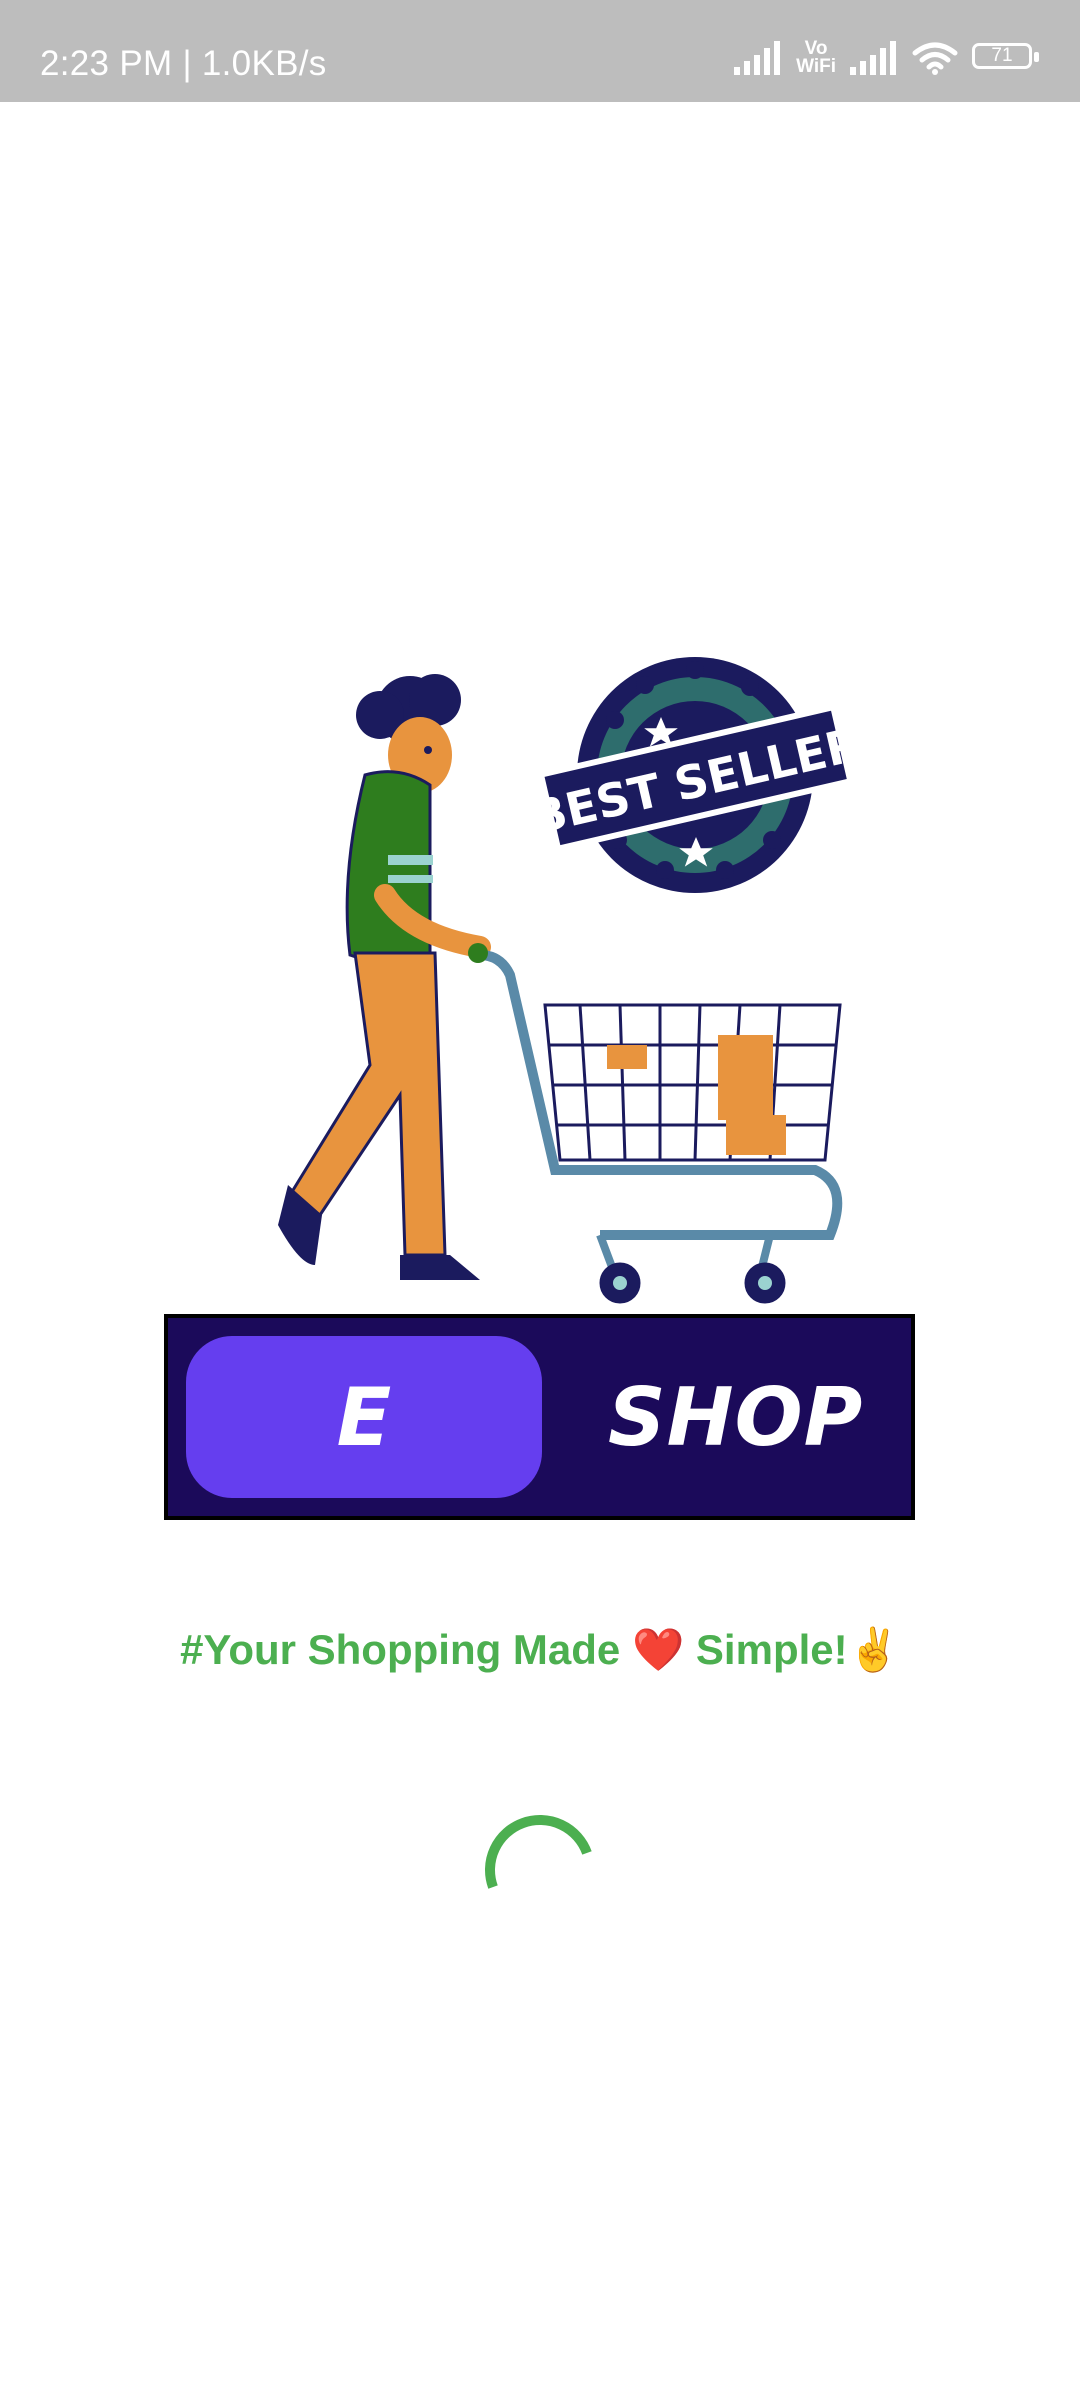  I want to click on status-time: 2:23 PM | 1.0KB/s, so click(183, 63).